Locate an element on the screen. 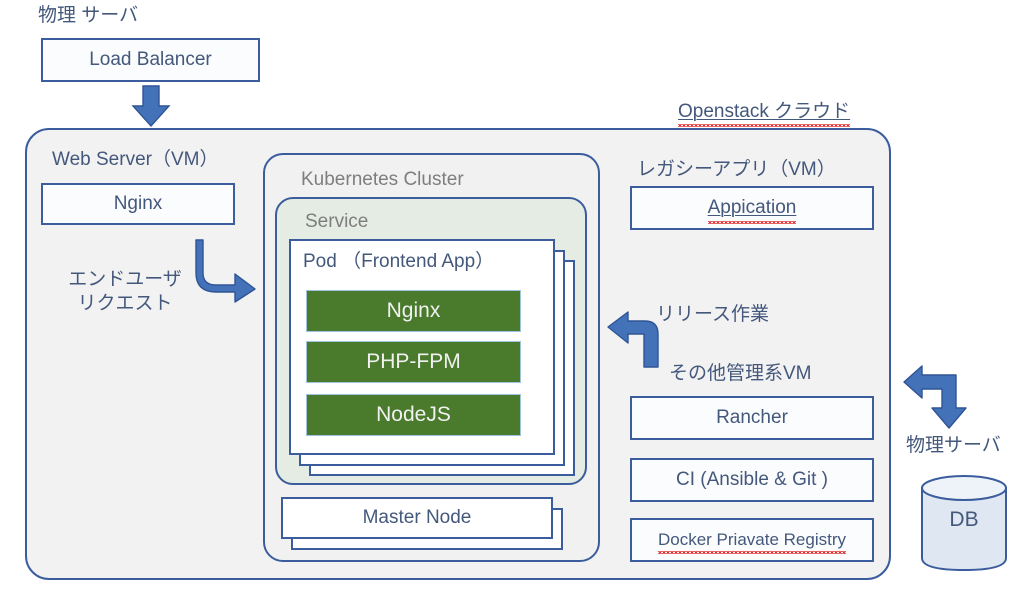  physical-server-right-label: 物理サーバ is located at coordinates (953, 445).